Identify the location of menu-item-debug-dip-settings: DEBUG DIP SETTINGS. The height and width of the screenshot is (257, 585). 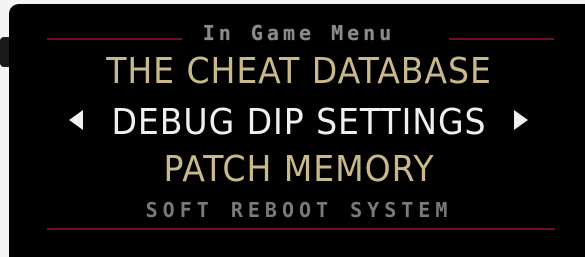
(299, 122).